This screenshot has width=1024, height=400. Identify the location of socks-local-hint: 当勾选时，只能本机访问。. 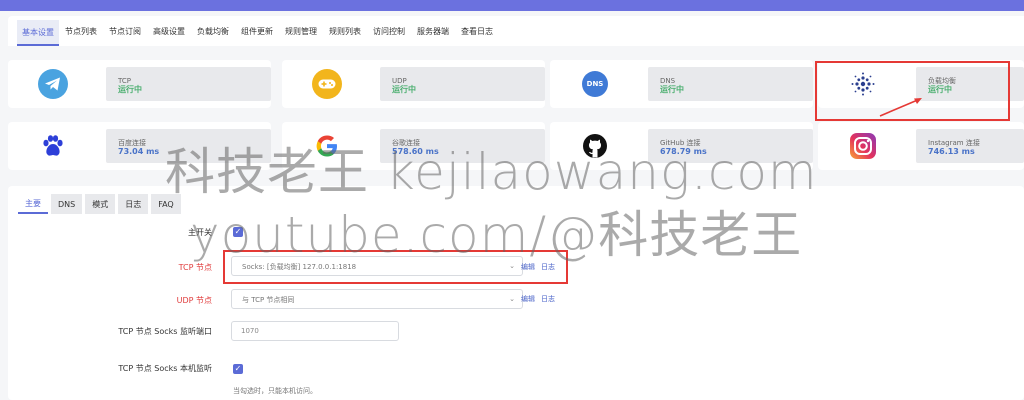
(275, 391).